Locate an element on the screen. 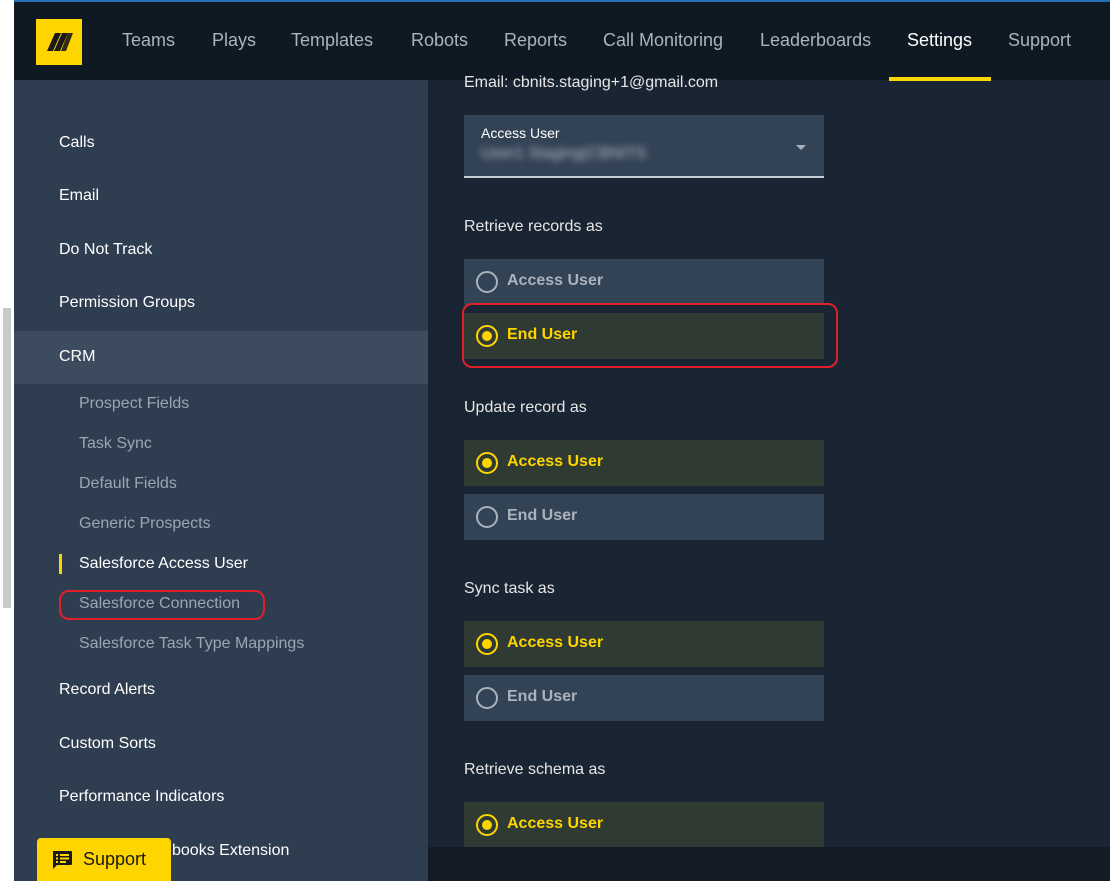  sidebar-item-crm: CRM is located at coordinates (77, 357).